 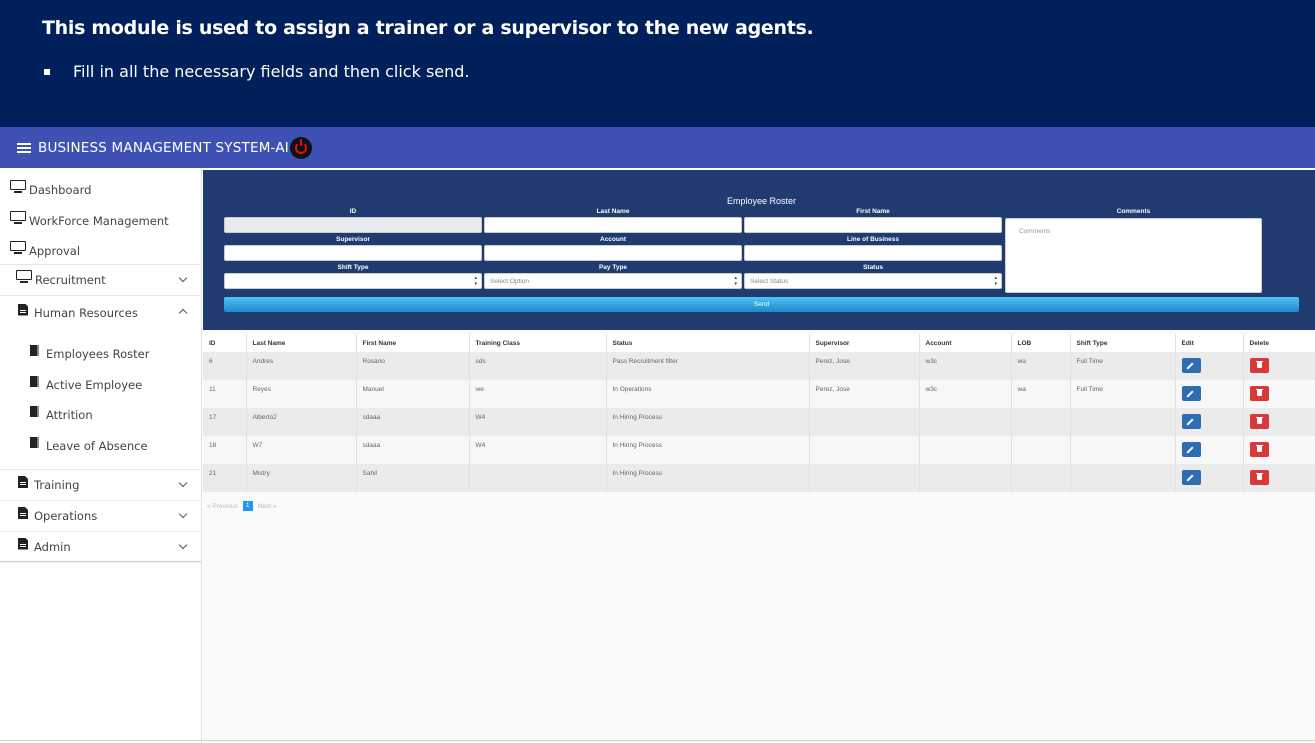 What do you see at coordinates (70, 280) in the screenshot?
I see `sidebar-item-label: Recruitment` at bounding box center [70, 280].